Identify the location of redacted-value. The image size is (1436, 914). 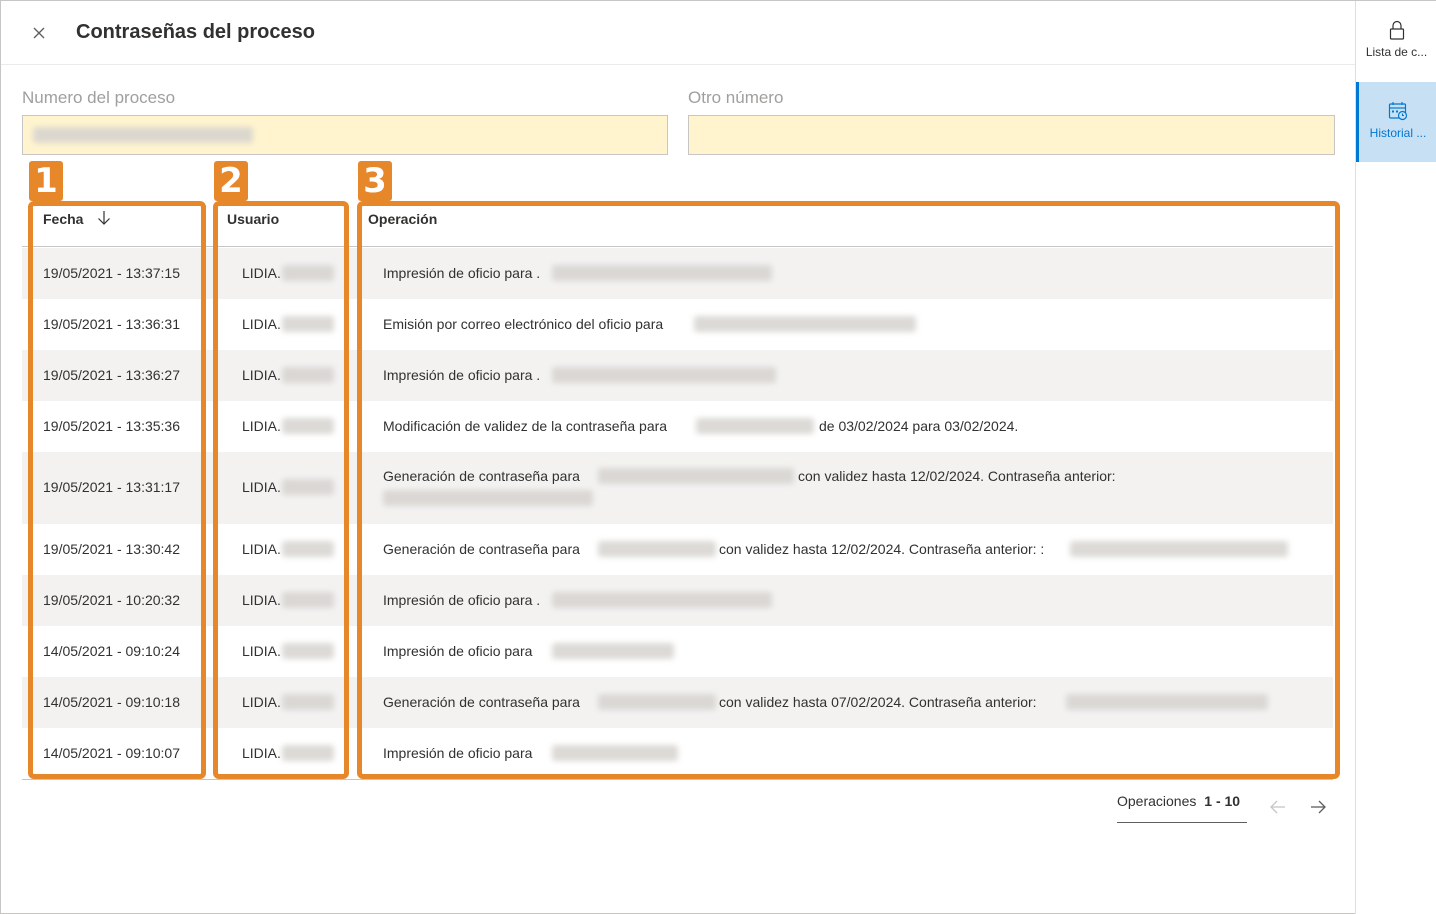
(143, 135).